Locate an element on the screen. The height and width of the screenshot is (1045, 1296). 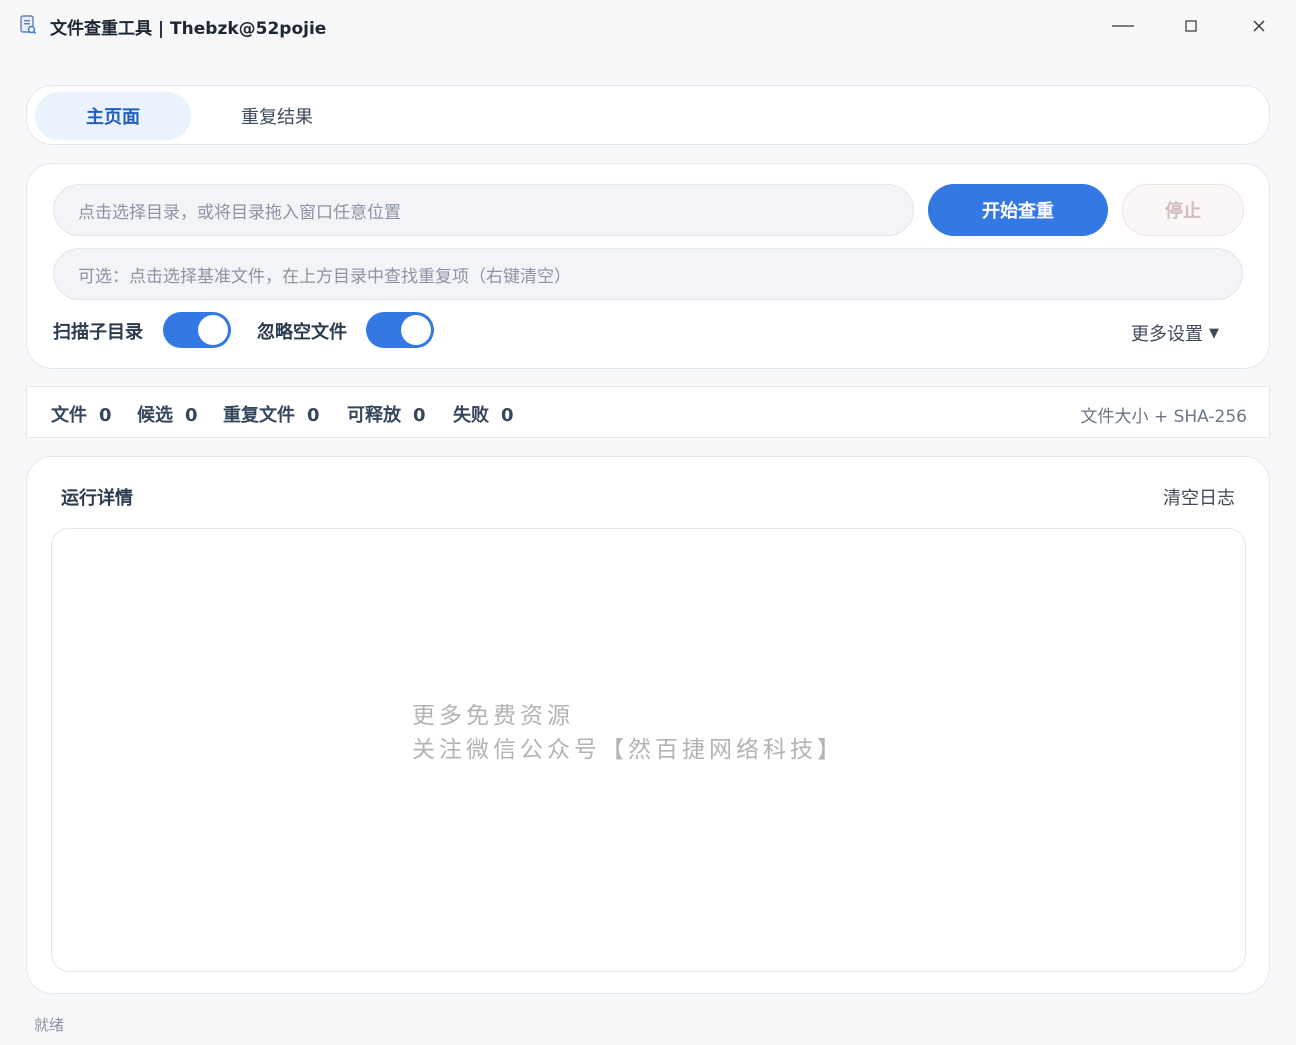
stat-reclaimable: 可释放 0 is located at coordinates (386, 414).